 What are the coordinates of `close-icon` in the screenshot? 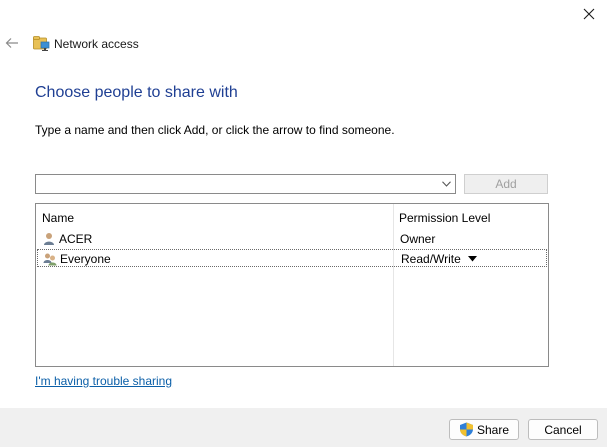 It's located at (589, 14).